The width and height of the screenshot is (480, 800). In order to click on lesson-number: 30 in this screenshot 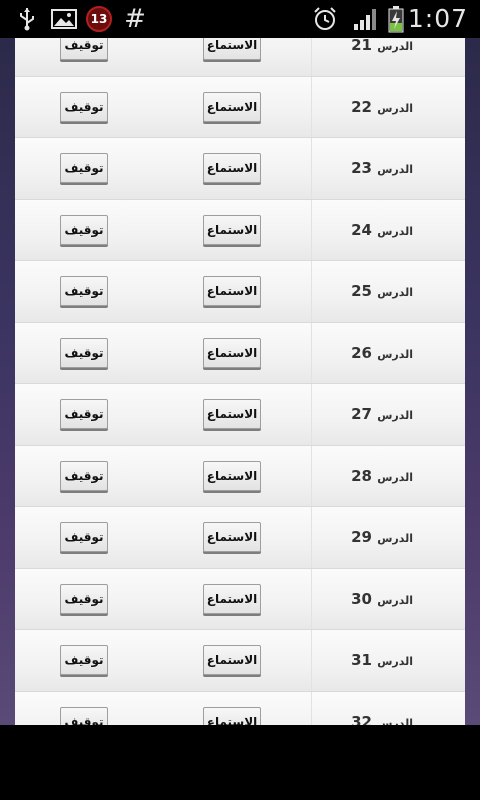, I will do `click(361, 598)`.